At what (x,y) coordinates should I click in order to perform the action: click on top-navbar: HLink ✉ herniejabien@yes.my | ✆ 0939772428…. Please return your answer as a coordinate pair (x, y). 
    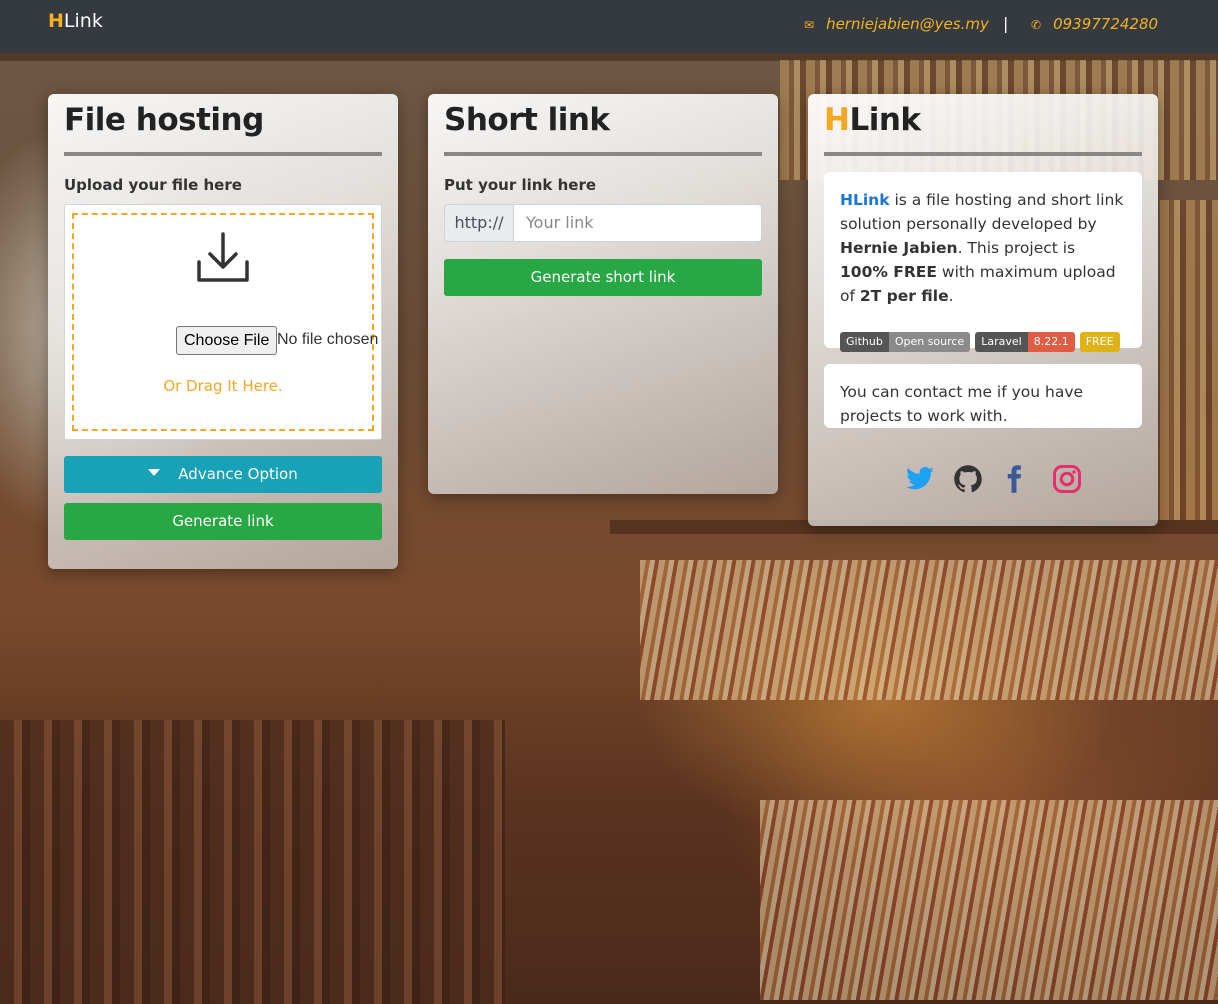
    Looking at the image, I should click on (609, 26).